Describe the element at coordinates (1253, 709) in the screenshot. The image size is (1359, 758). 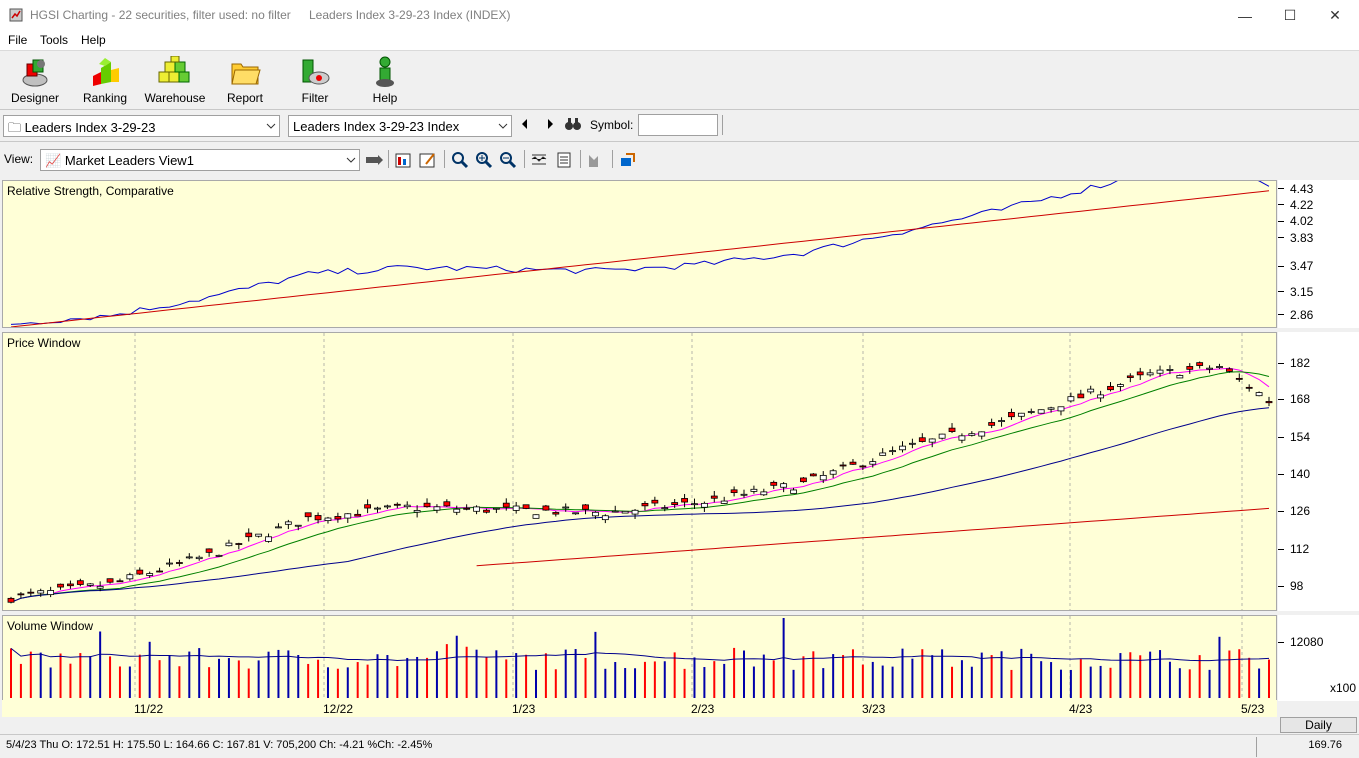
I see `date-label: 5/23` at that location.